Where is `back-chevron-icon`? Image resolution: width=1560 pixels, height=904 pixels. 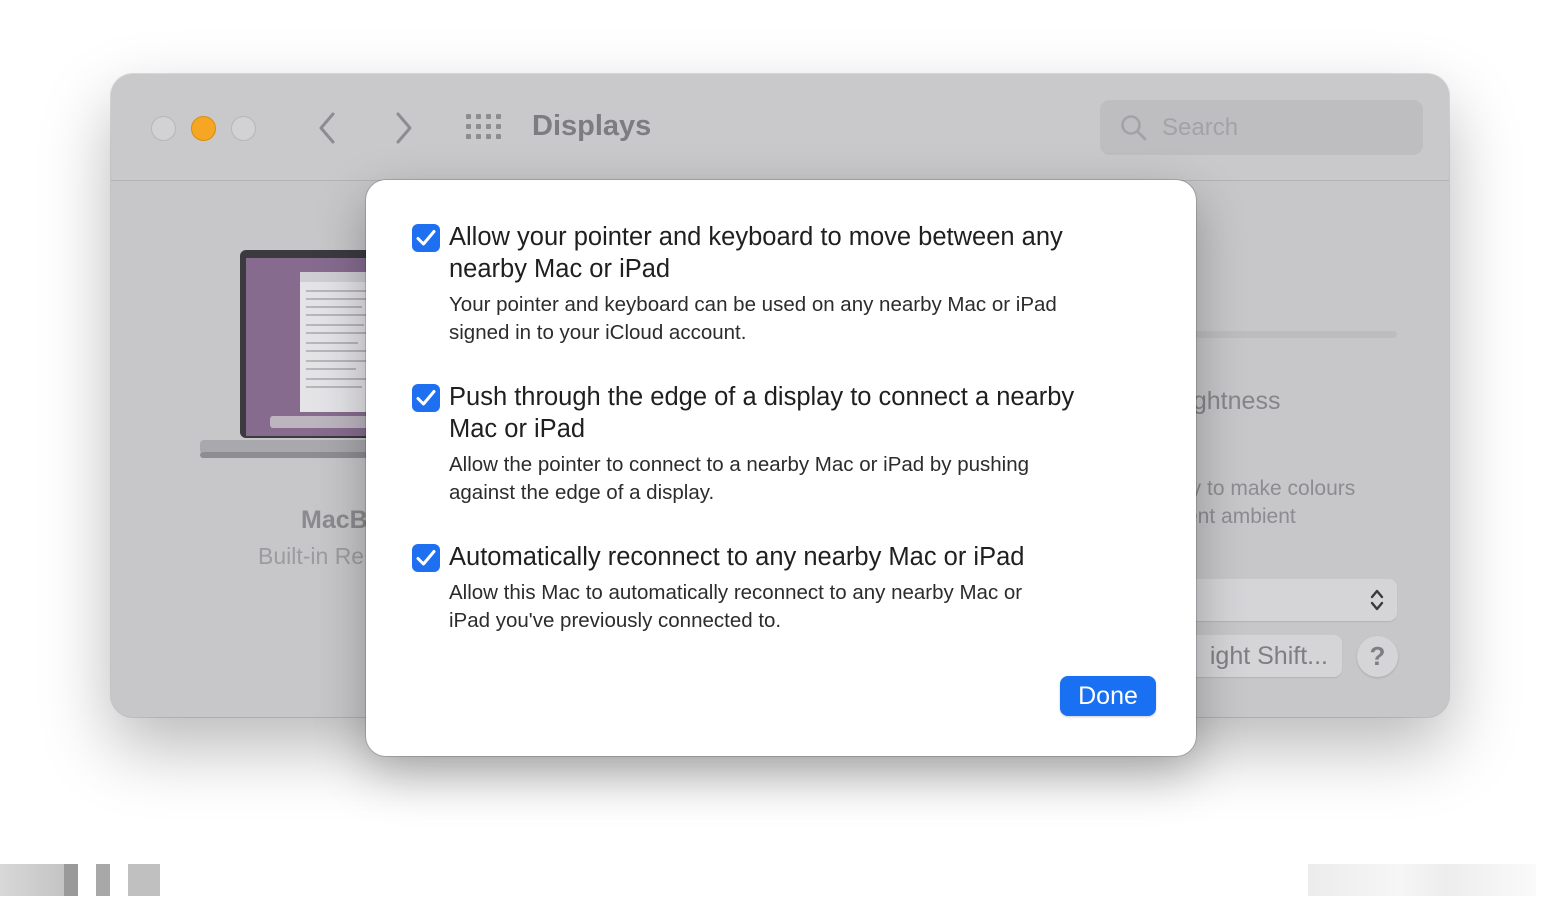
back-chevron-icon is located at coordinates (328, 128).